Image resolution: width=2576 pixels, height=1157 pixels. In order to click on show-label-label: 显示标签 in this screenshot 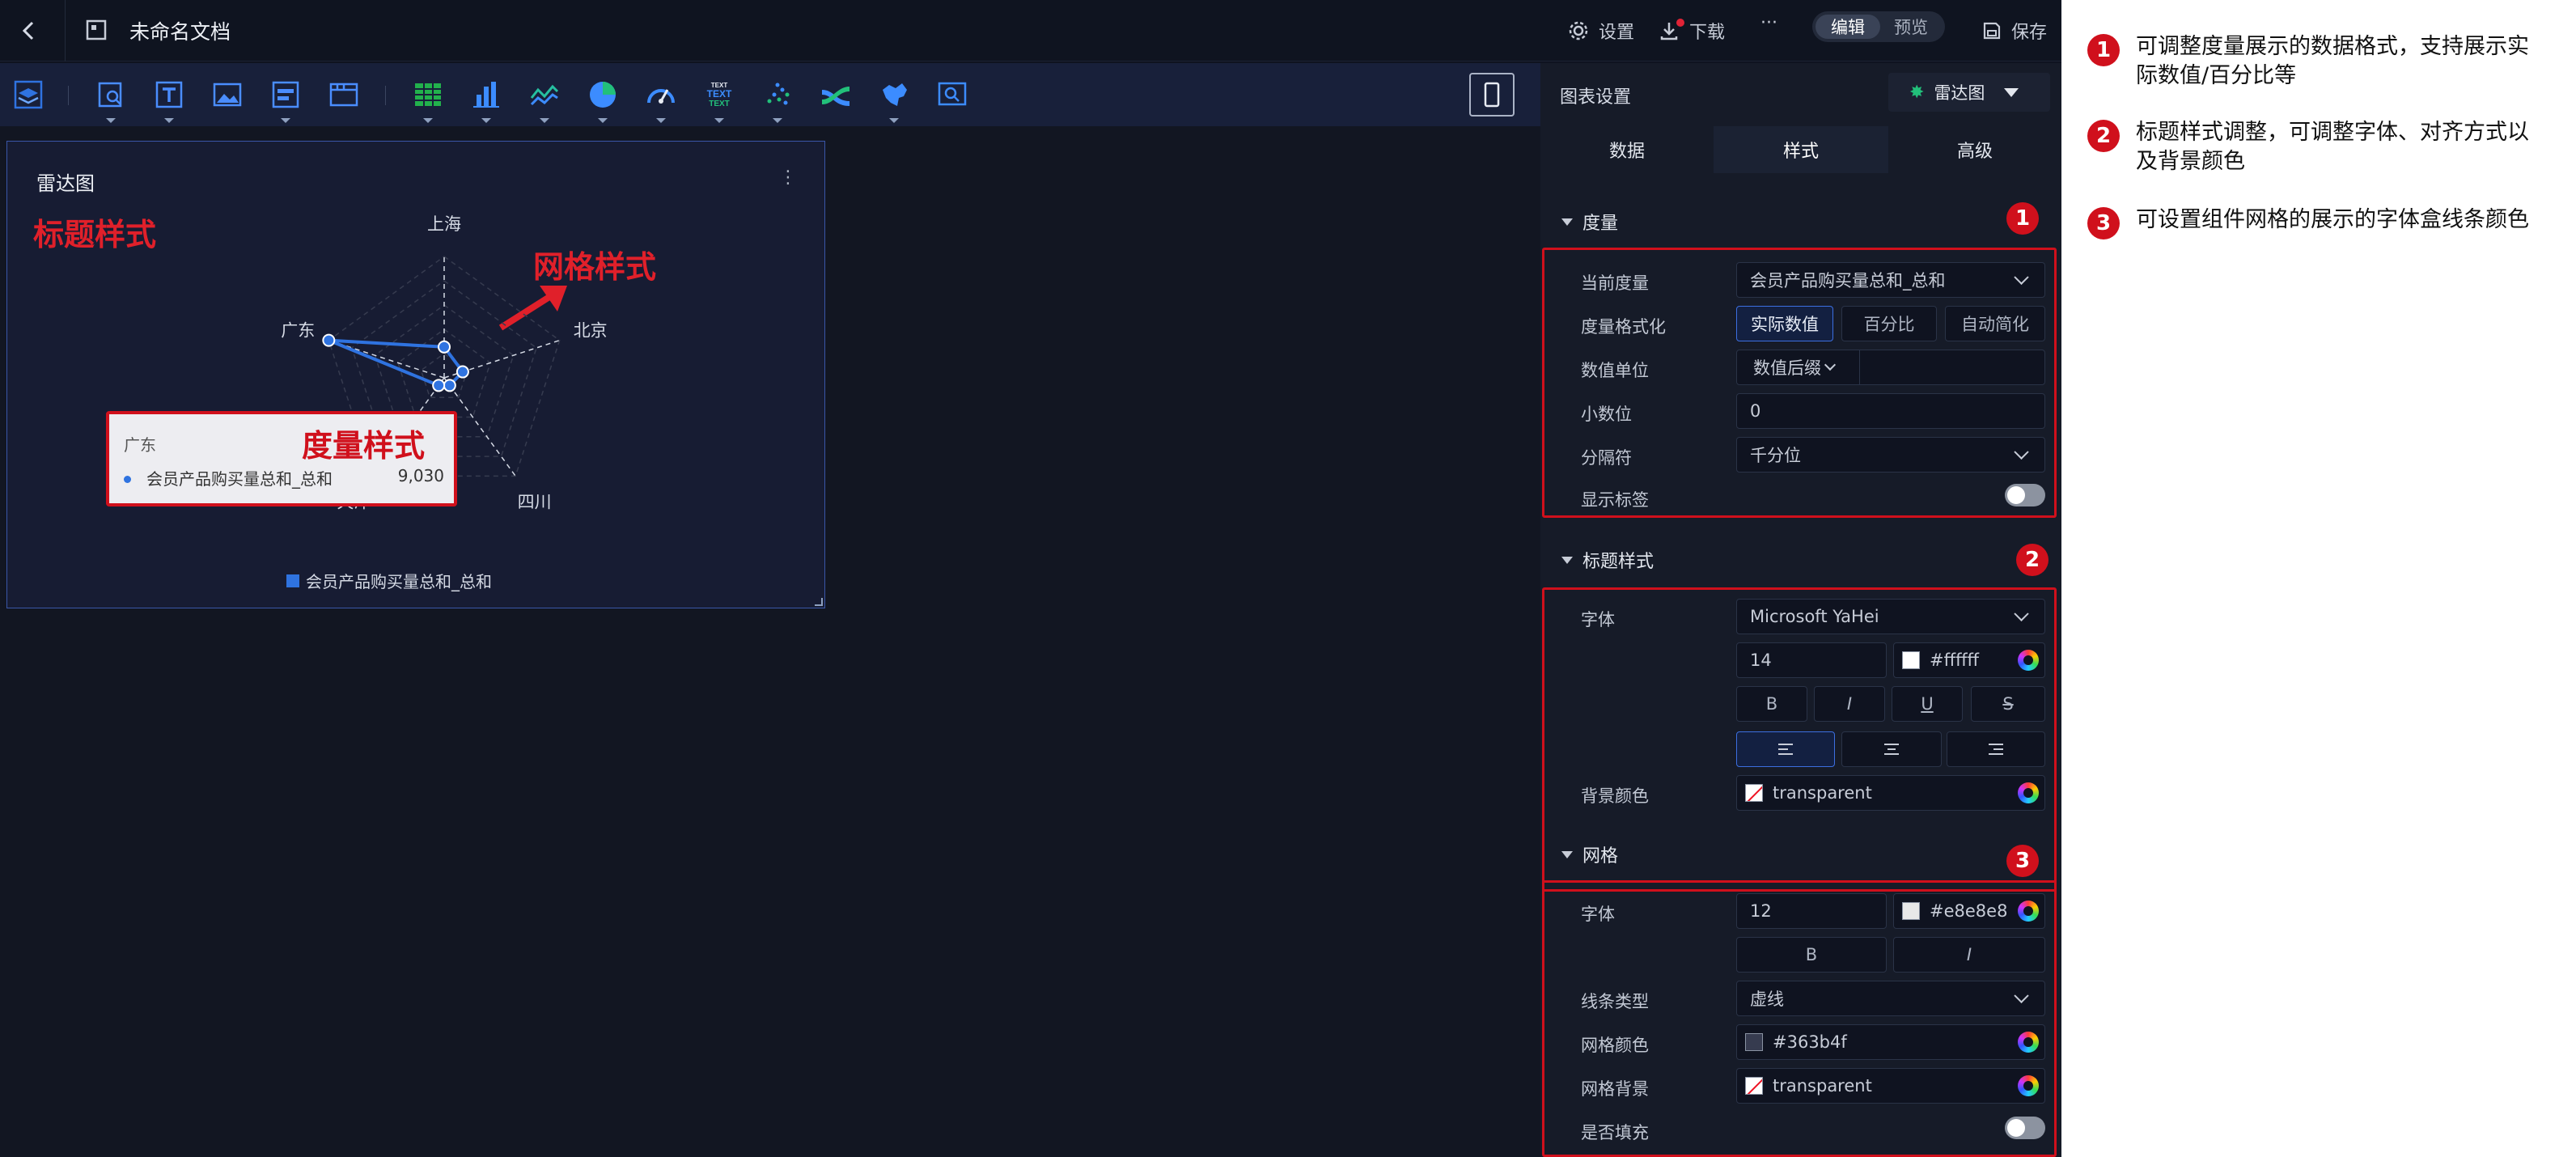, I will do `click(1615, 500)`.